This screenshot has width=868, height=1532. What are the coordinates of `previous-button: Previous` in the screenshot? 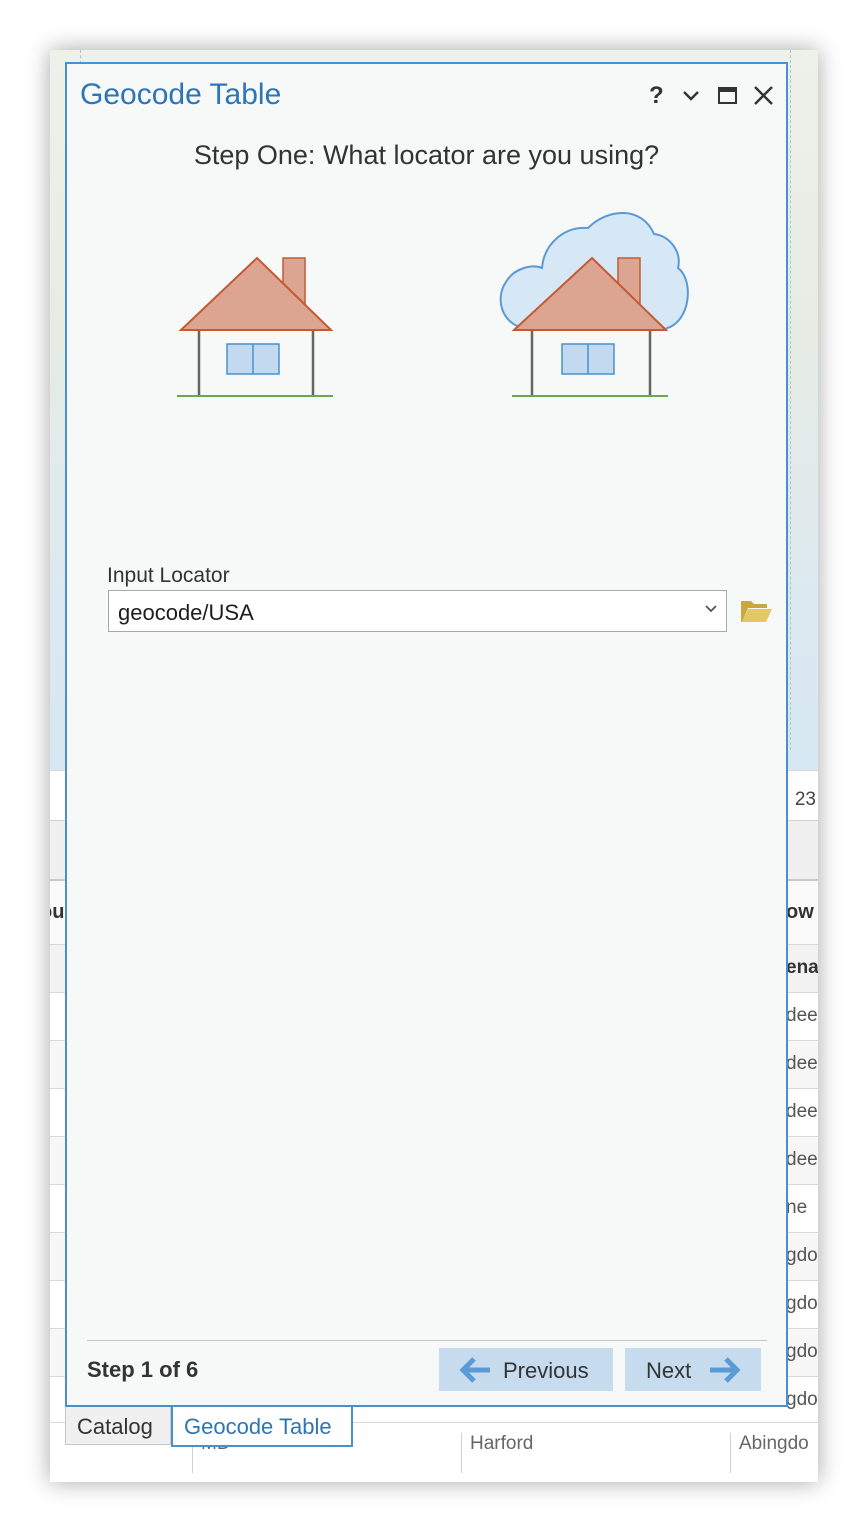 It's located at (526, 1369).